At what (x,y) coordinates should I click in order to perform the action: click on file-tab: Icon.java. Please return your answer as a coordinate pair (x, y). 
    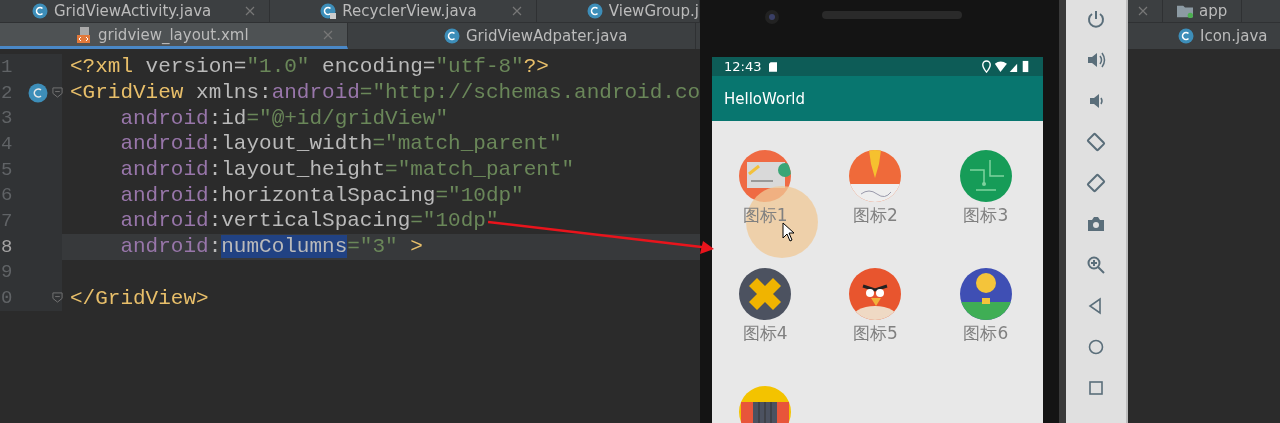
    Looking at the image, I should click on (1204, 36).